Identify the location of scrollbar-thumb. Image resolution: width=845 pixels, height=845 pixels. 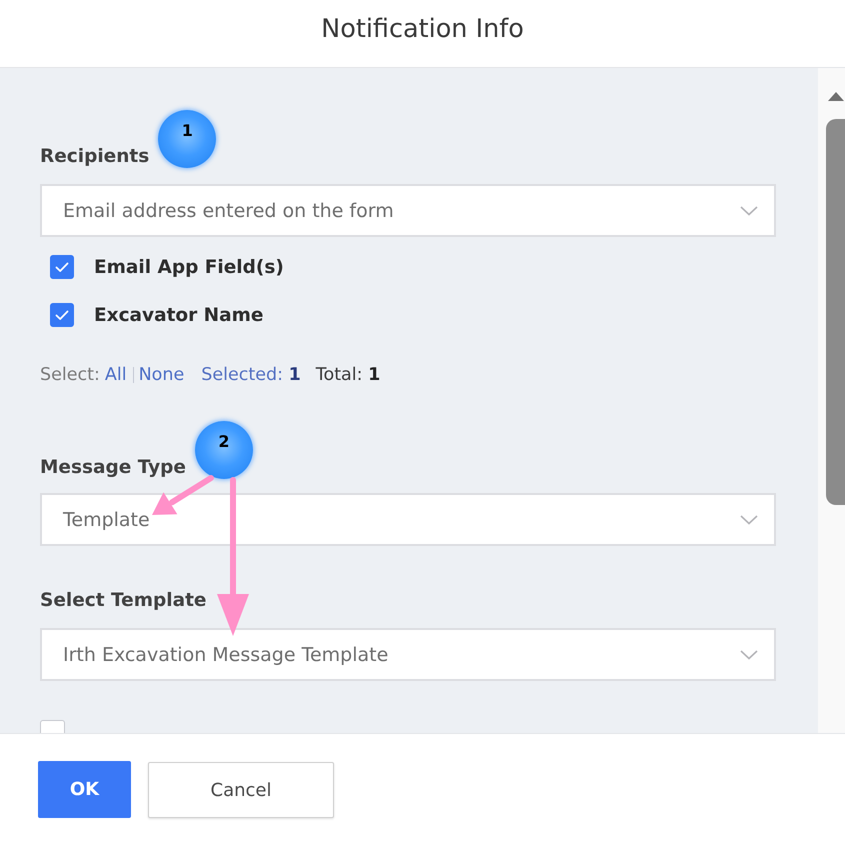
(835, 312).